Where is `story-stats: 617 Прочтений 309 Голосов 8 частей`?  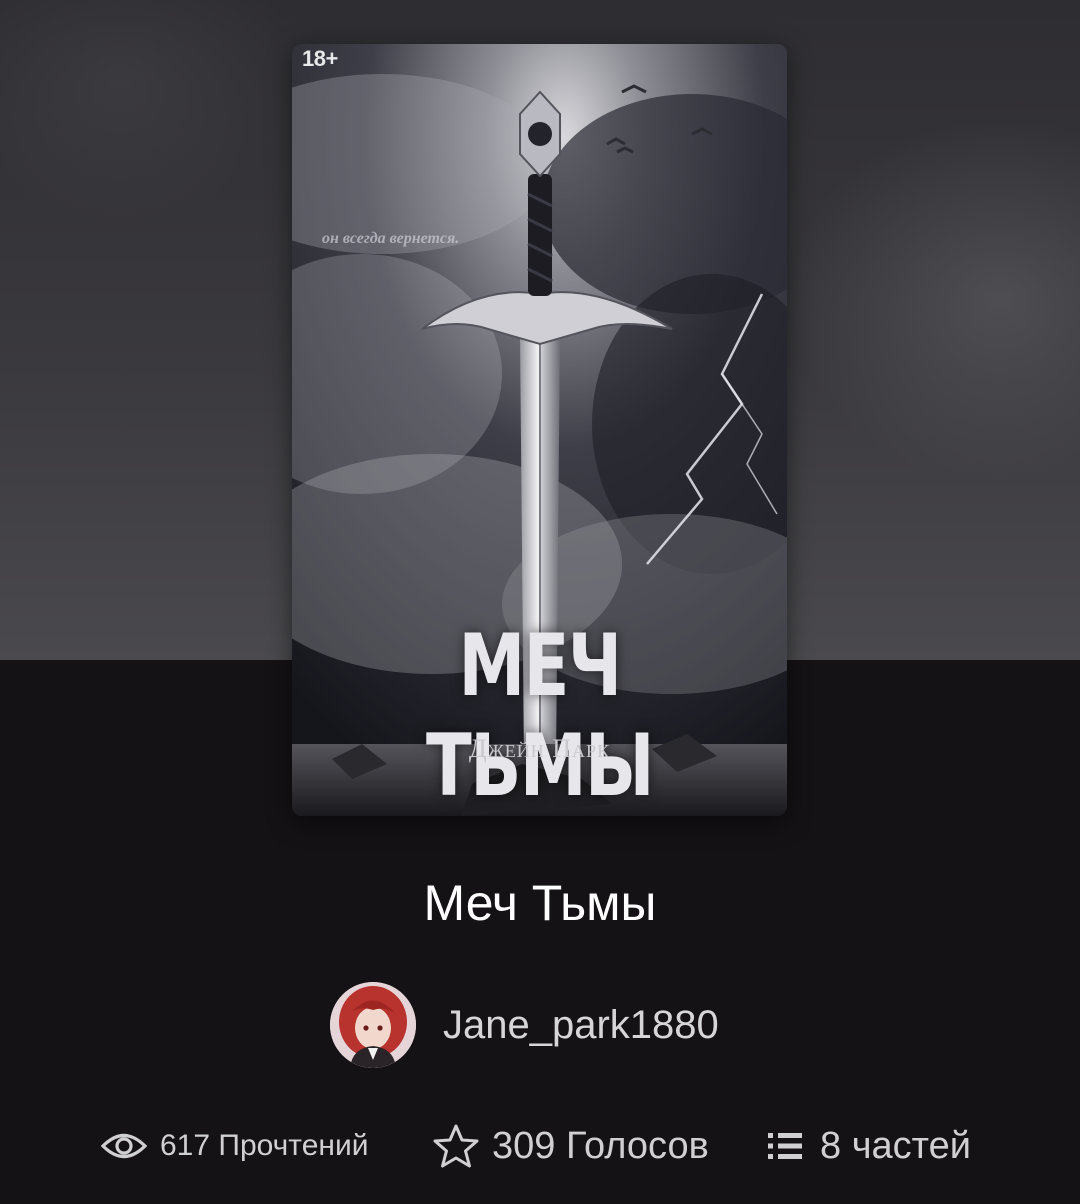 story-stats: 617 Прочтений 309 Голосов 8 частей is located at coordinates (540, 1146).